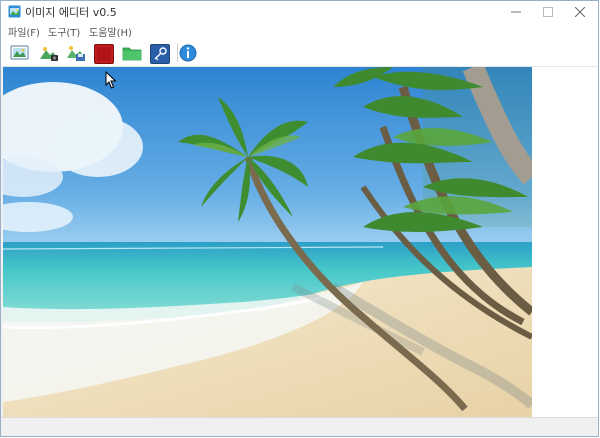  I want to click on title-bar: 이미지 에디터 v0.5, so click(299, 12).